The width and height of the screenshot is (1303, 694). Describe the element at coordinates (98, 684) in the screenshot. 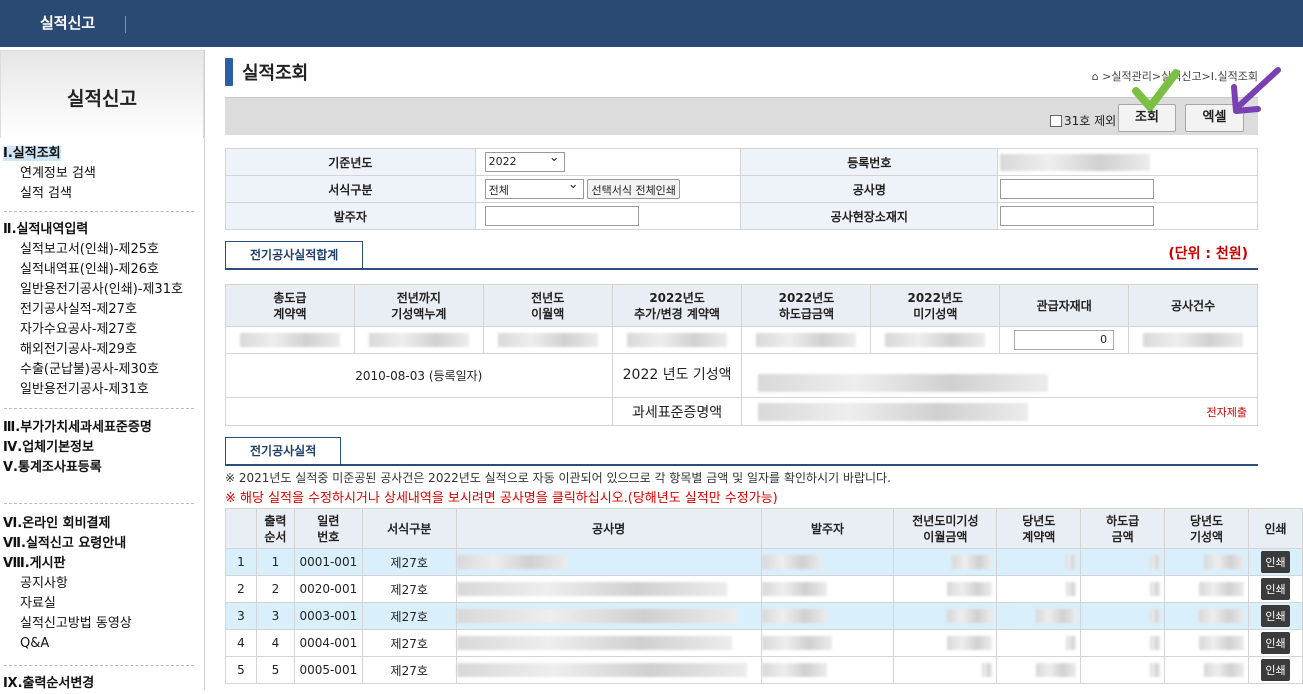

I see `sidebar-item-print-order: Ⅸ.출력순서변경` at that location.